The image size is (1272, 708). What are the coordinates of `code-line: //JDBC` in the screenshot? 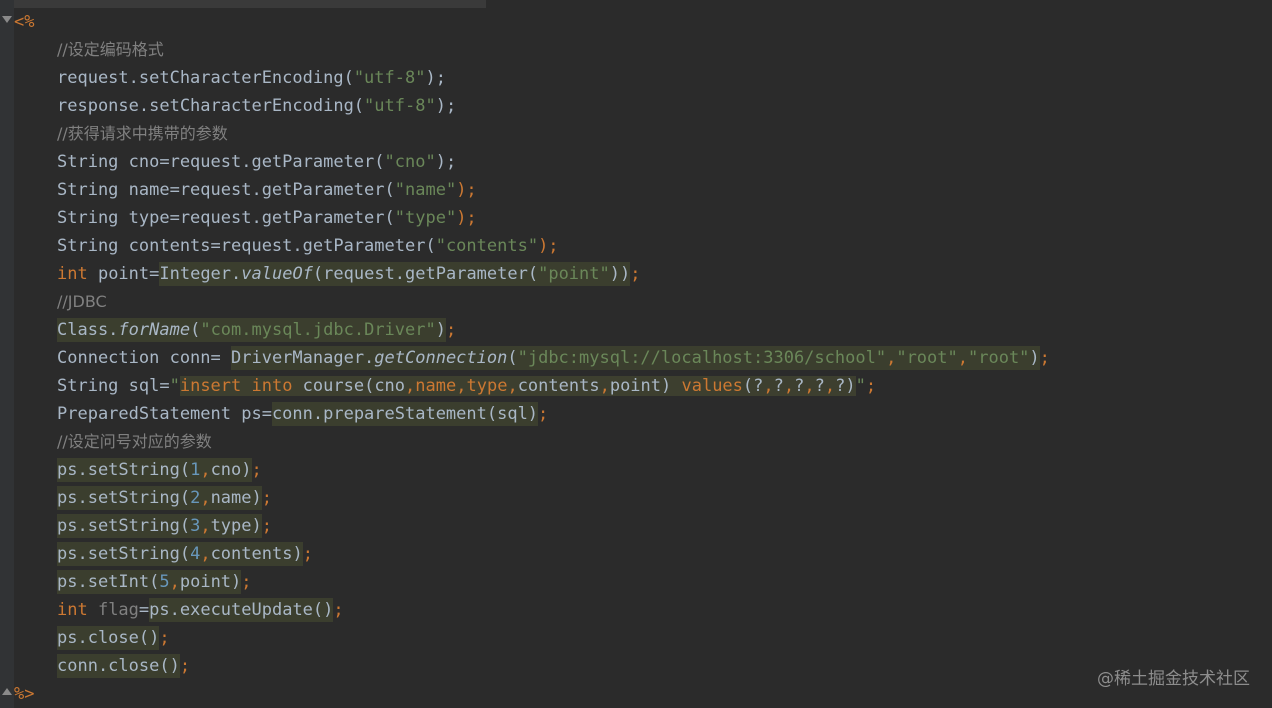 It's located at (643, 302).